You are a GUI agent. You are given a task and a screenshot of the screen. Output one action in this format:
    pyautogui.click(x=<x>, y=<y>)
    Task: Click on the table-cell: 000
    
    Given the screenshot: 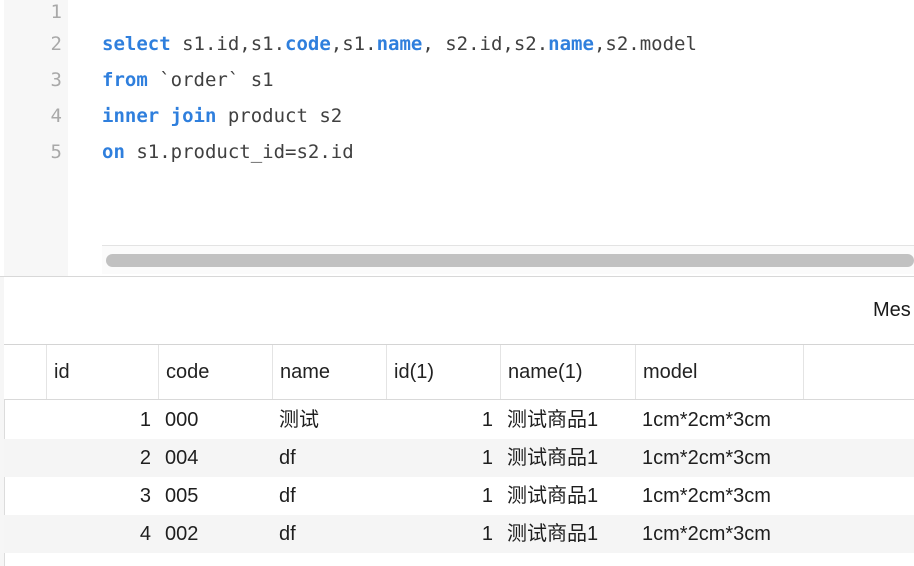 What is the action you would take?
    pyautogui.click(x=215, y=420)
    